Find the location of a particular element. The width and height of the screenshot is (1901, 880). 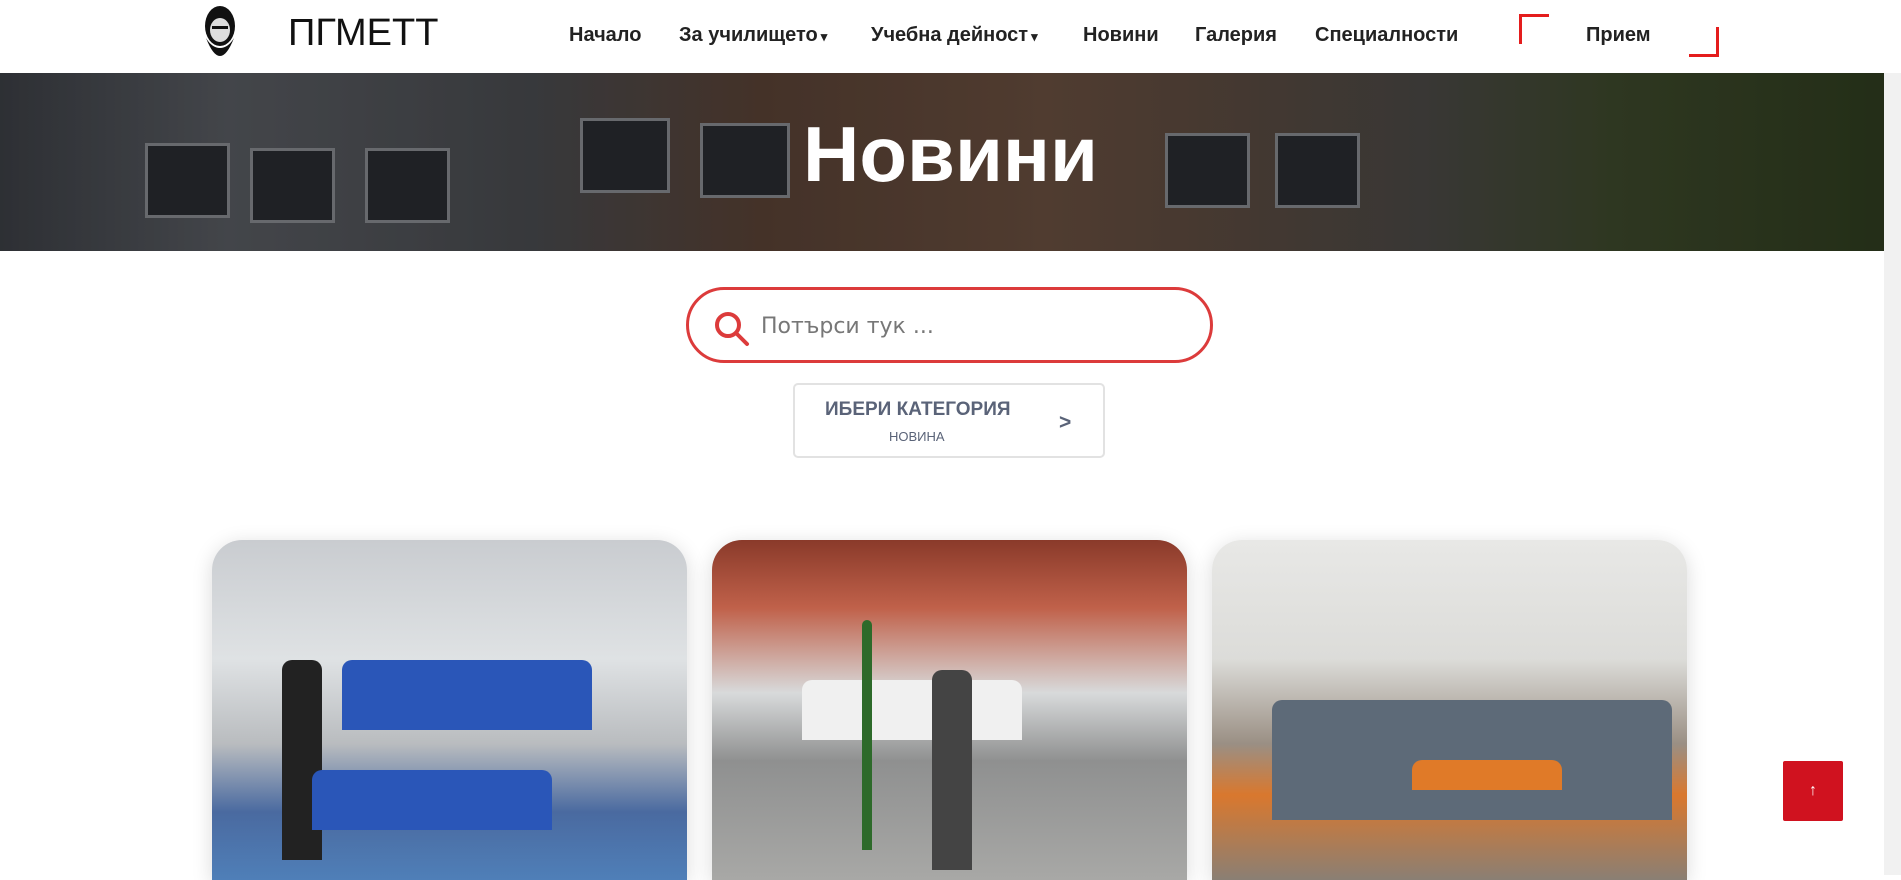

nav-specialties: Специалности is located at coordinates (1386, 35).